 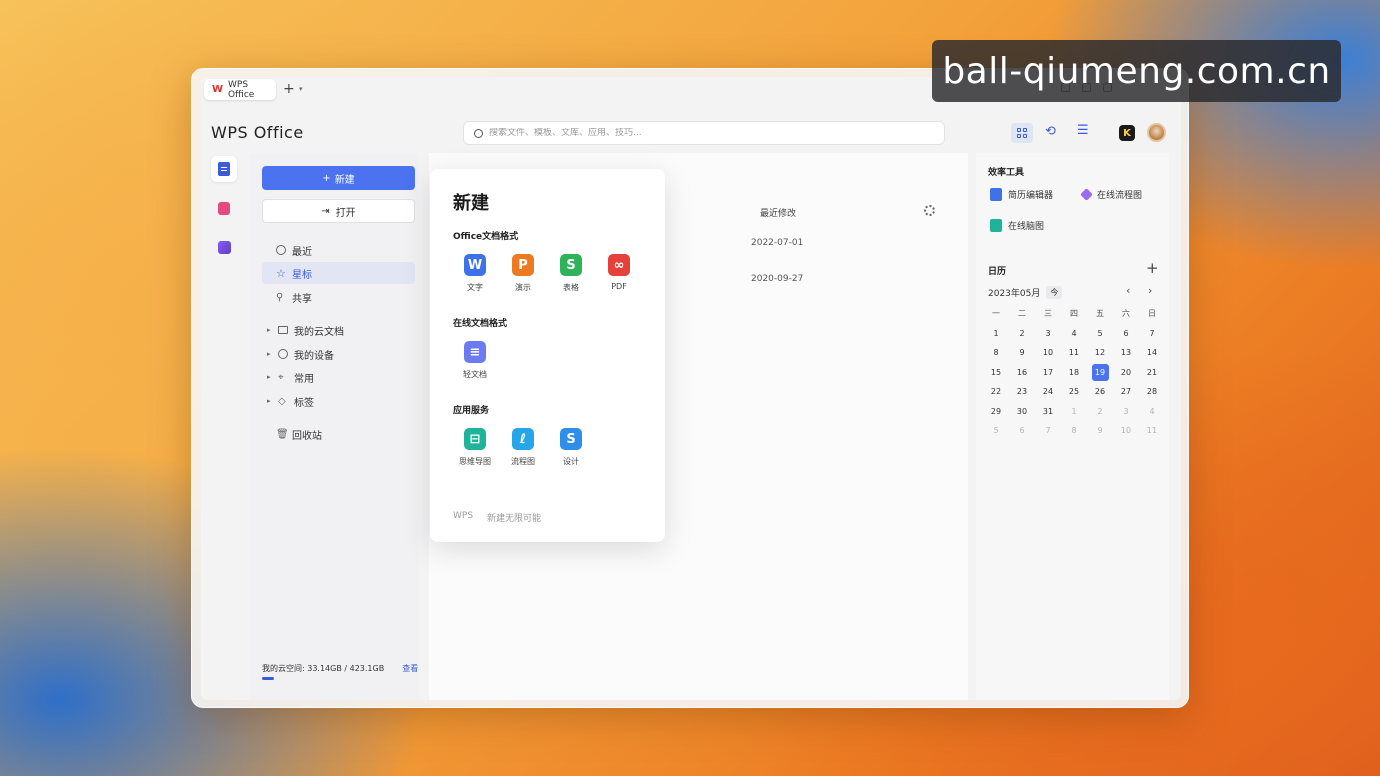 What do you see at coordinates (338, 354) in the screenshot?
I see `sidebar-item-my-devices: ▸ 我的设备` at bounding box center [338, 354].